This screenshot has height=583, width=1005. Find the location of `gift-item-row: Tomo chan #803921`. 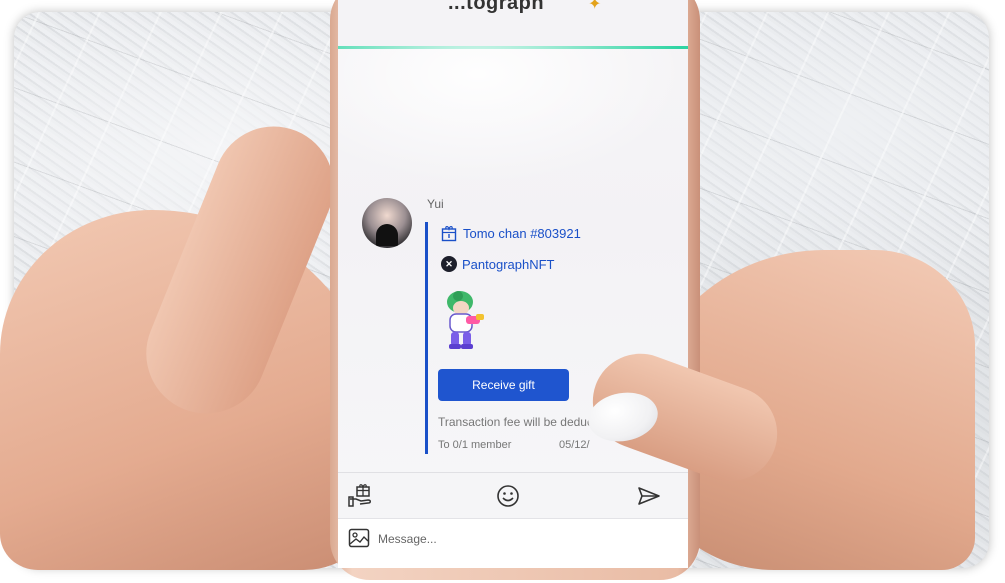

gift-item-row: Tomo chan #803921 is located at coordinates (511, 233).